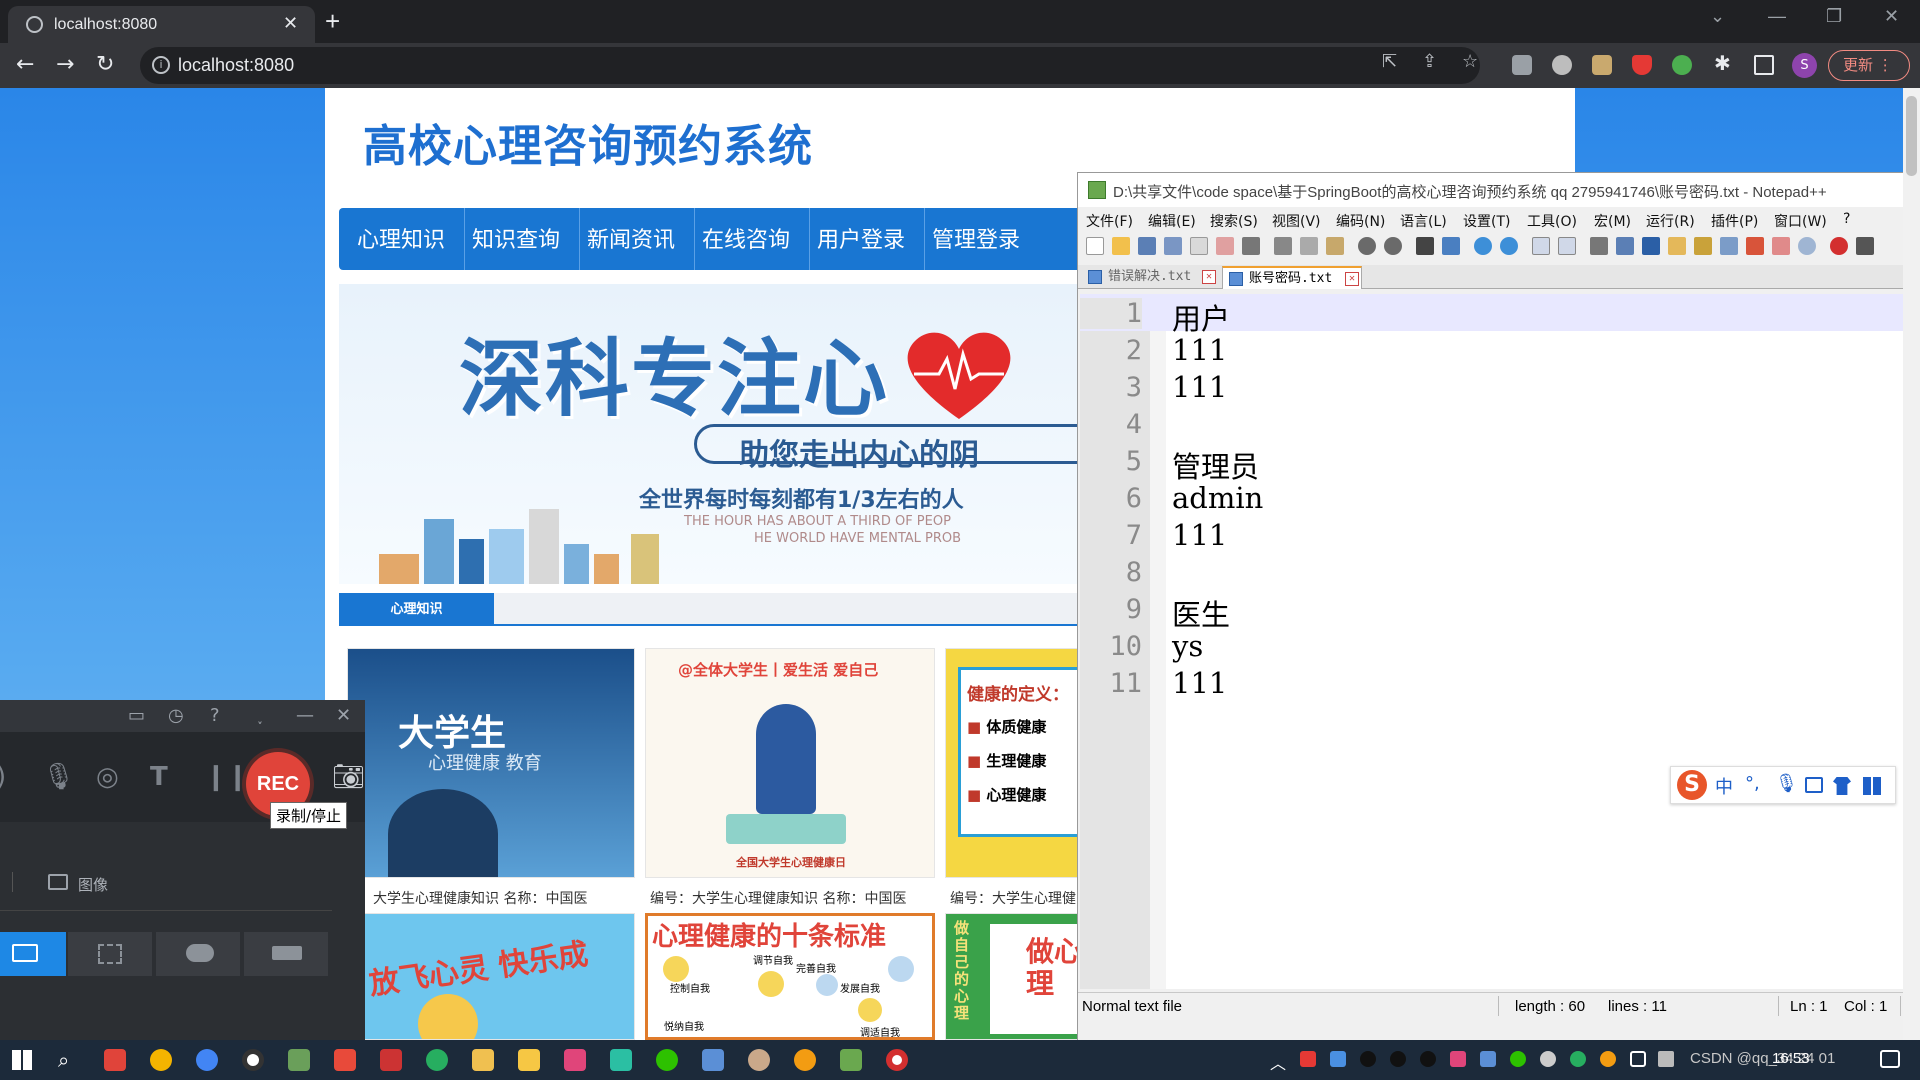 This screenshot has height=1080, width=1920. What do you see at coordinates (1251, 246) in the screenshot?
I see `print-icon` at bounding box center [1251, 246].